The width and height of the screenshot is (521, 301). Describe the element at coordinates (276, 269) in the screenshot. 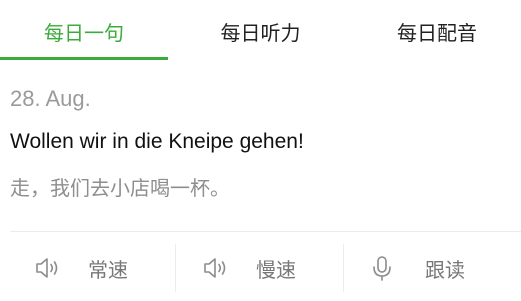

I see `slow-speed-label: 慢速` at that location.